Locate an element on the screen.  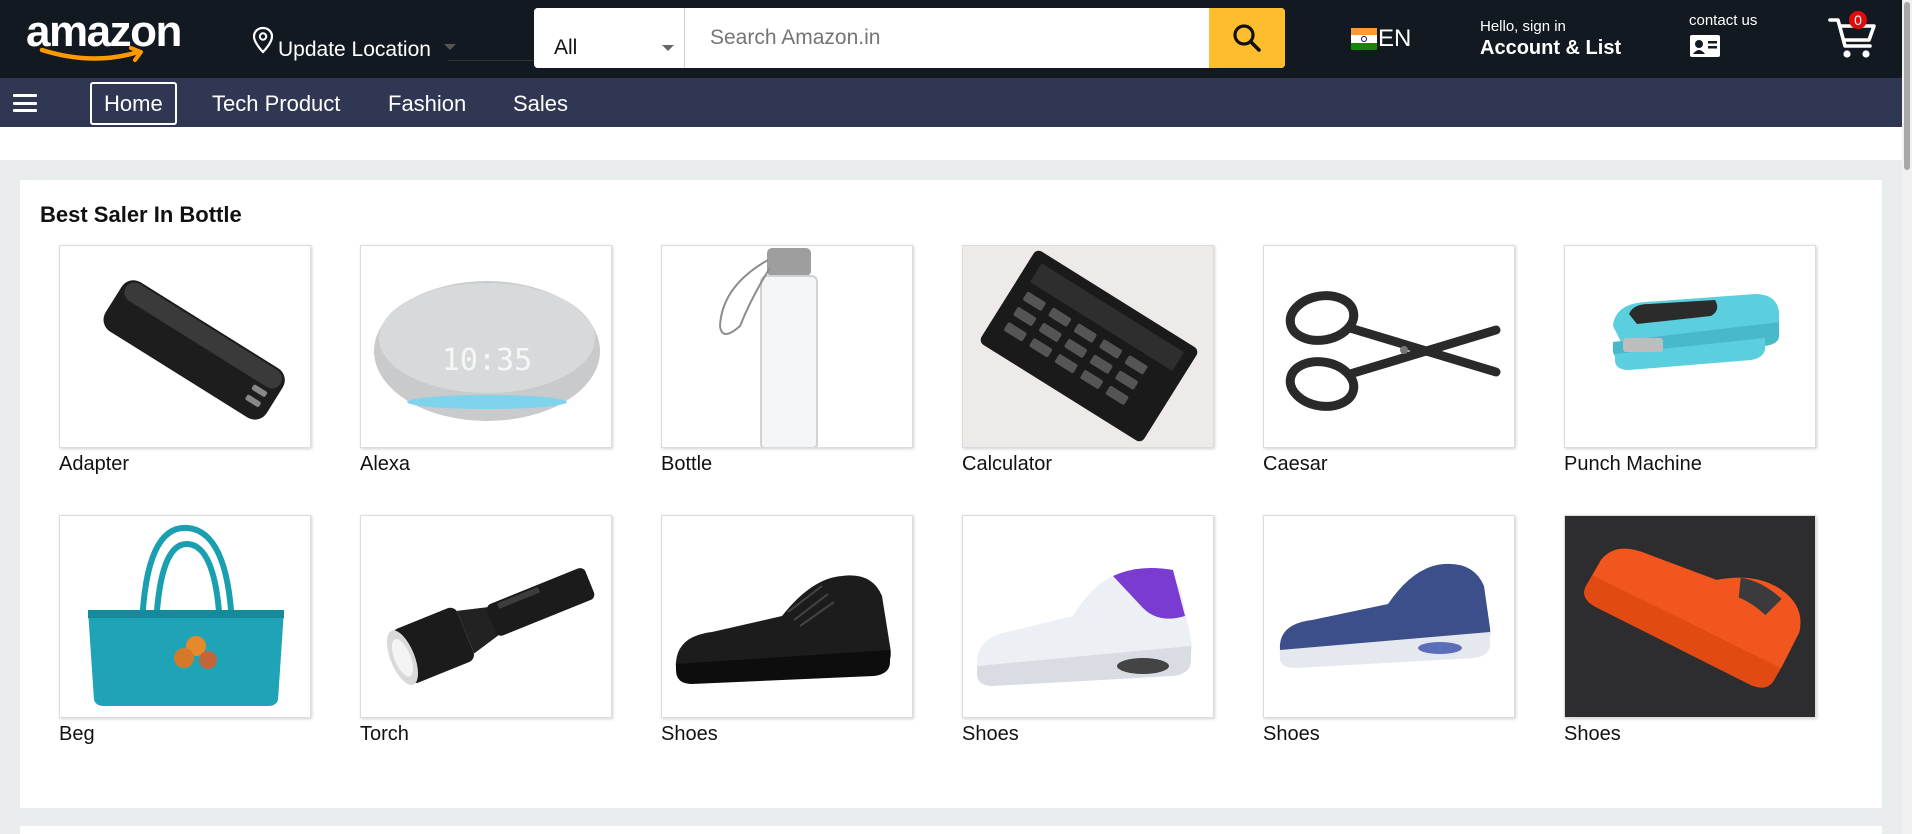
product-card: Calculator is located at coordinates (1088, 365).